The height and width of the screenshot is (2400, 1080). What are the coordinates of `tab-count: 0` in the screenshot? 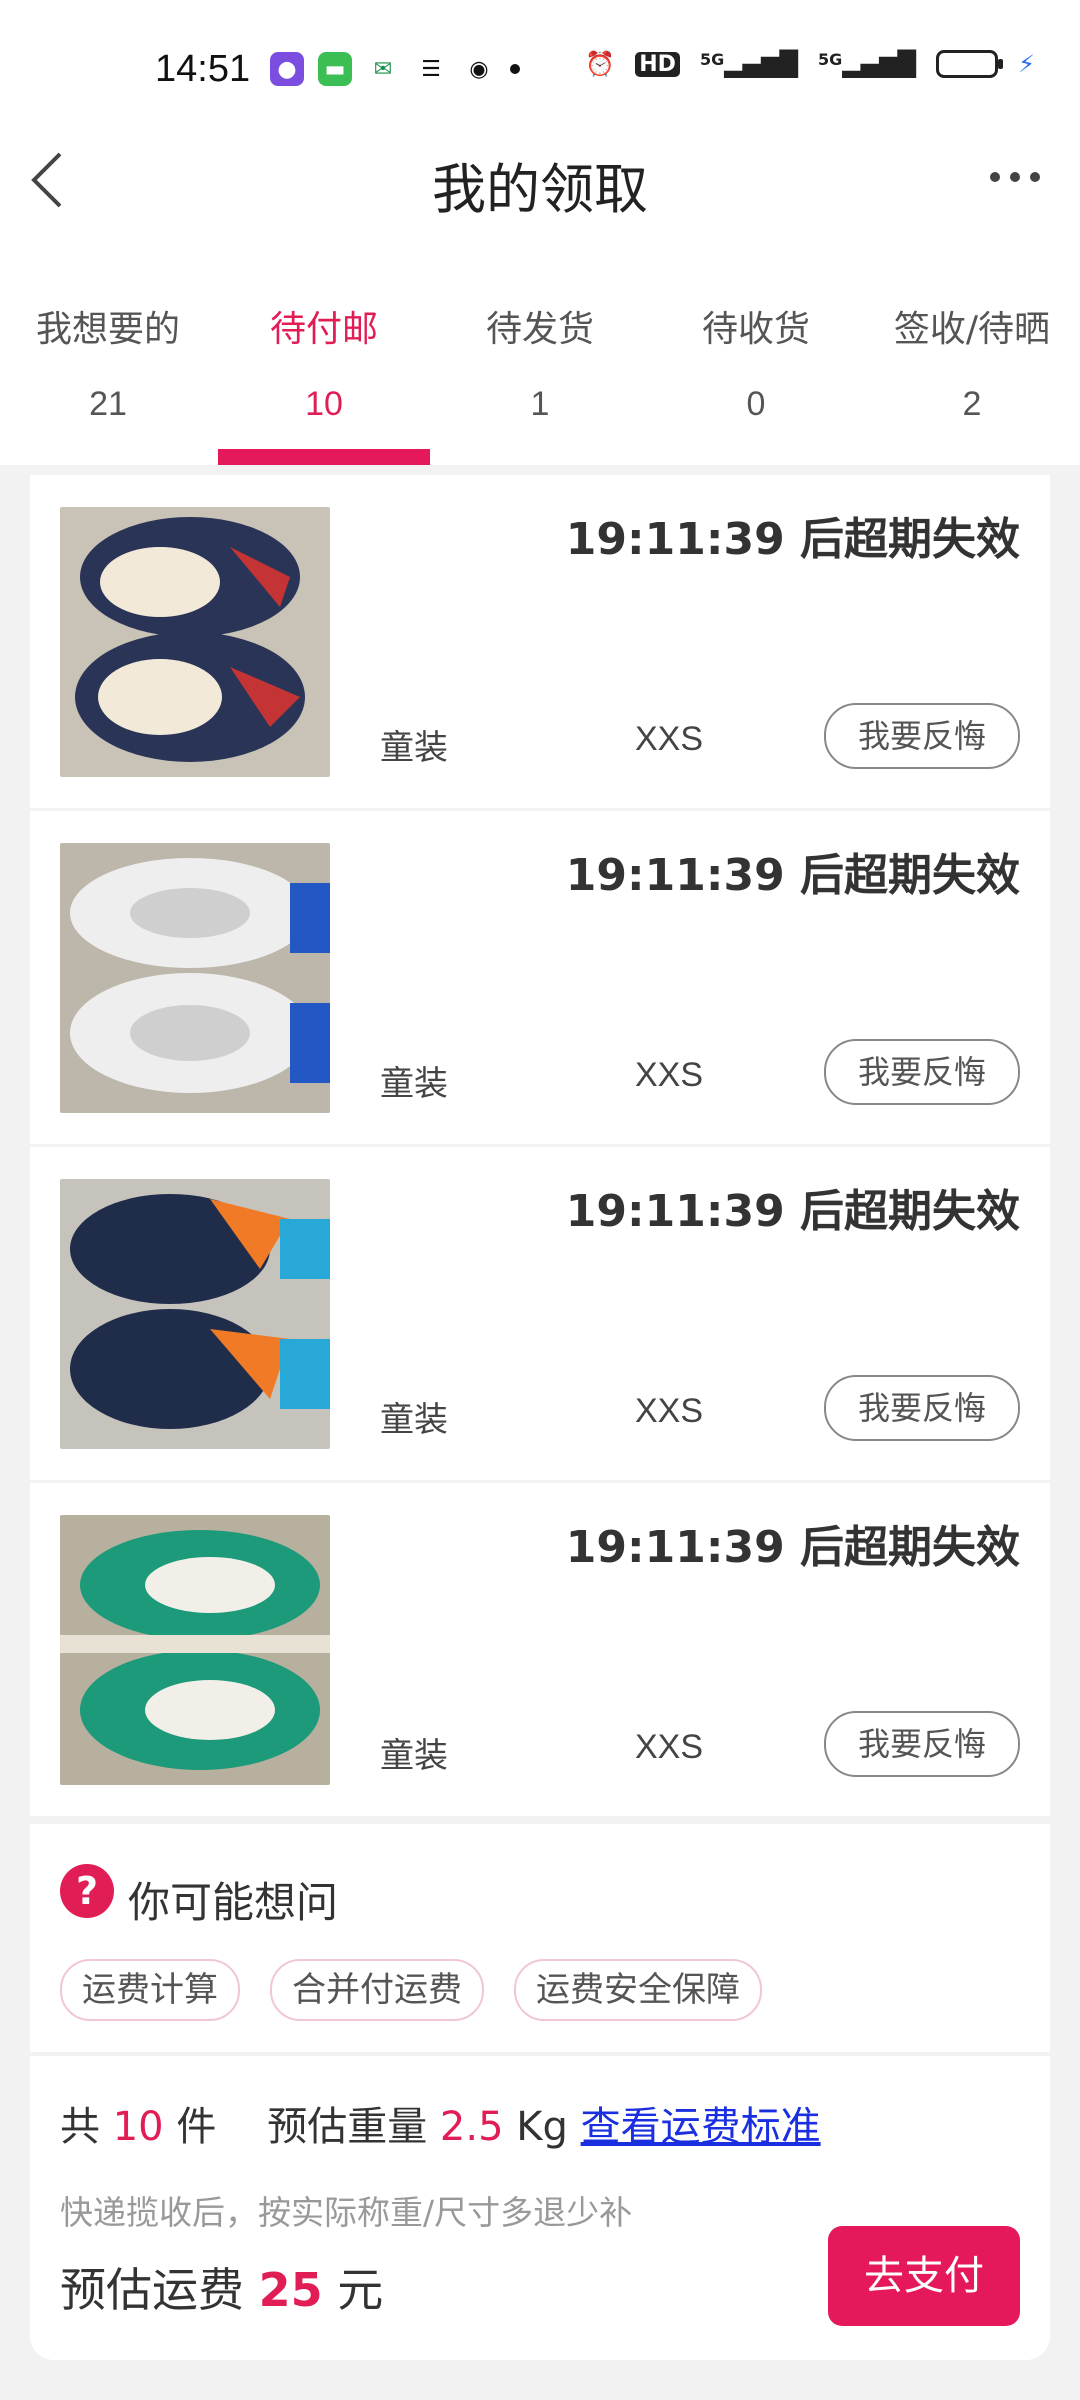 It's located at (756, 404).